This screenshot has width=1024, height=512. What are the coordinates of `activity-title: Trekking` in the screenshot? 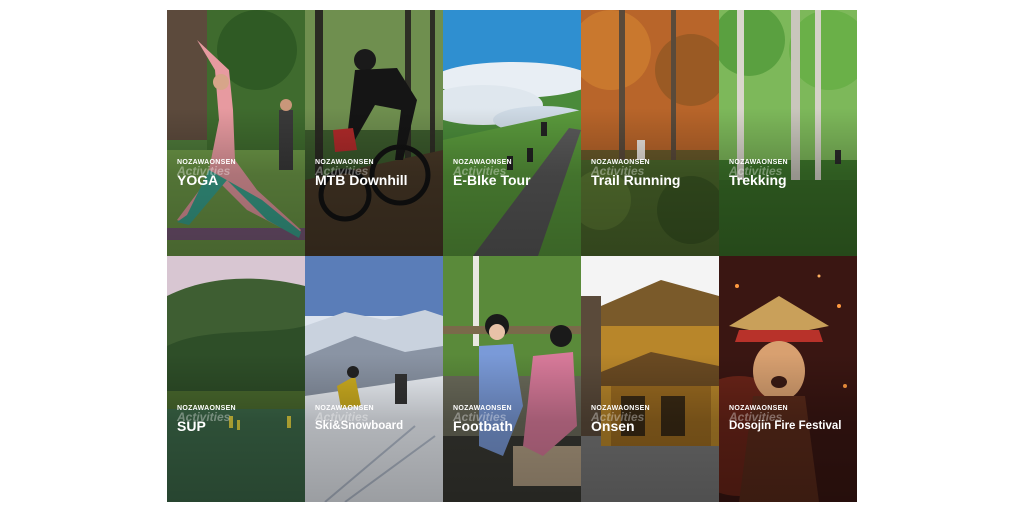 It's located at (758, 180).